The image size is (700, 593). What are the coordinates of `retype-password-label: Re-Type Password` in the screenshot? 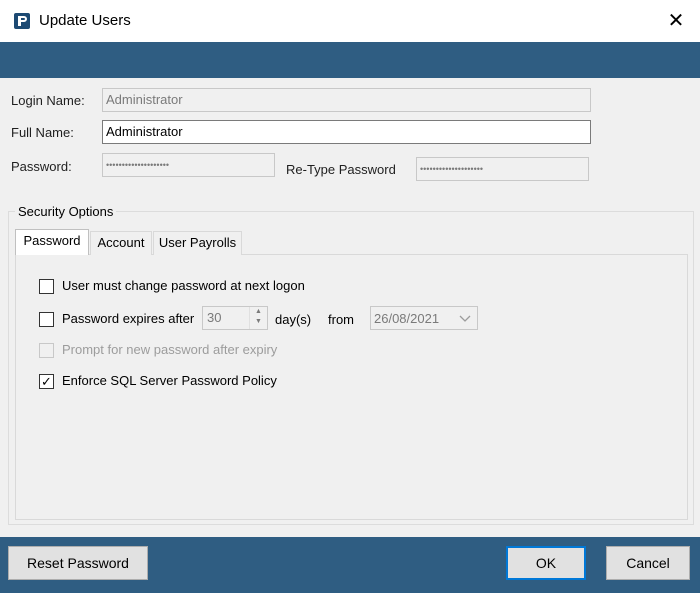 It's located at (341, 169).